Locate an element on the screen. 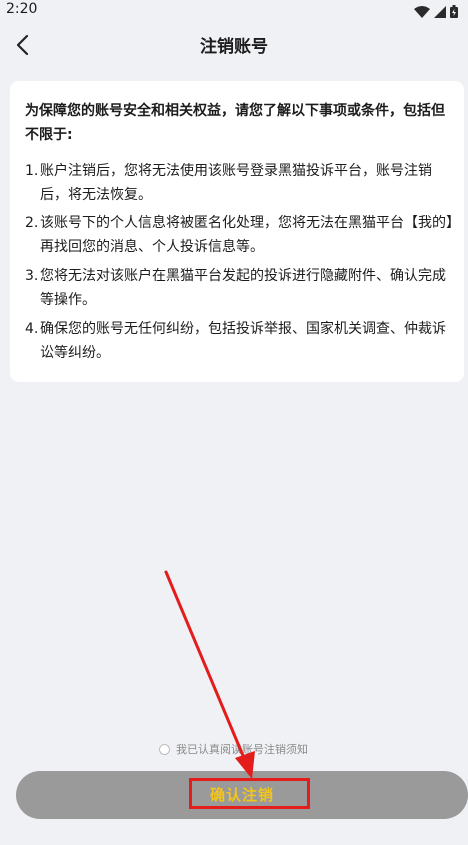  notice-item-number: 4. is located at coordinates (32, 329).